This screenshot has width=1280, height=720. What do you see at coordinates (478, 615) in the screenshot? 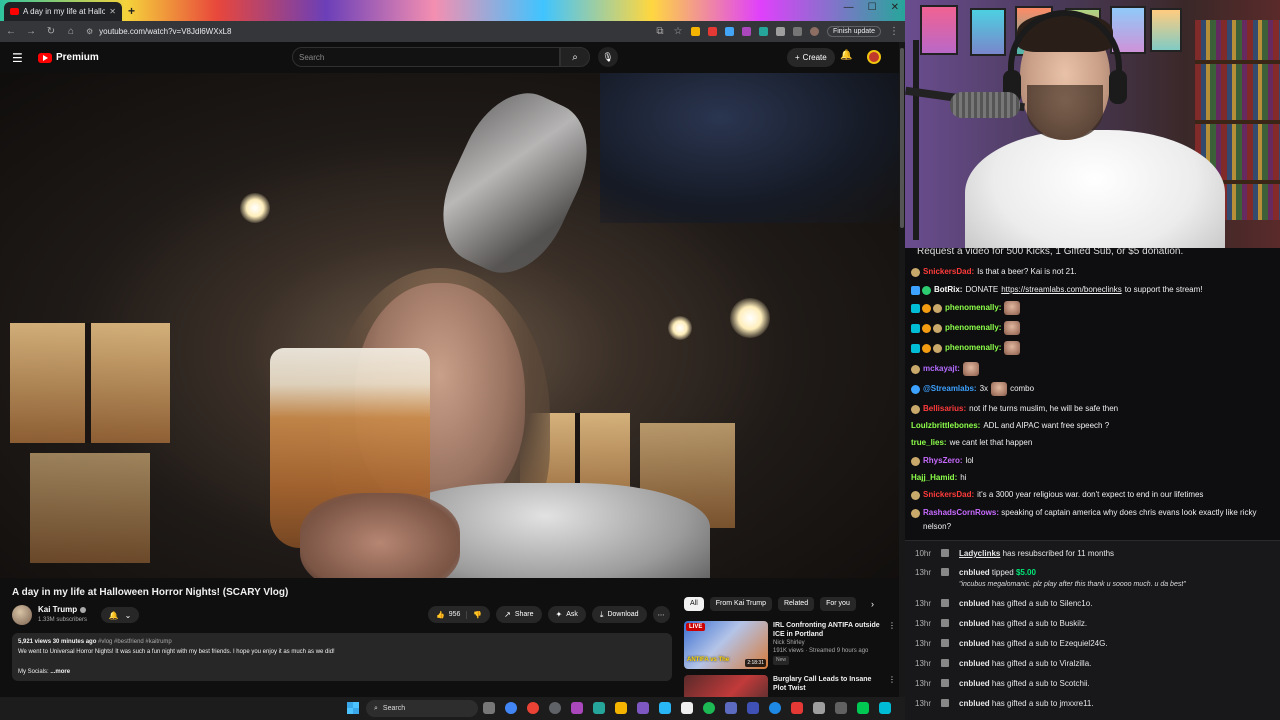
I see `dislike-button: 👎` at bounding box center [478, 615].